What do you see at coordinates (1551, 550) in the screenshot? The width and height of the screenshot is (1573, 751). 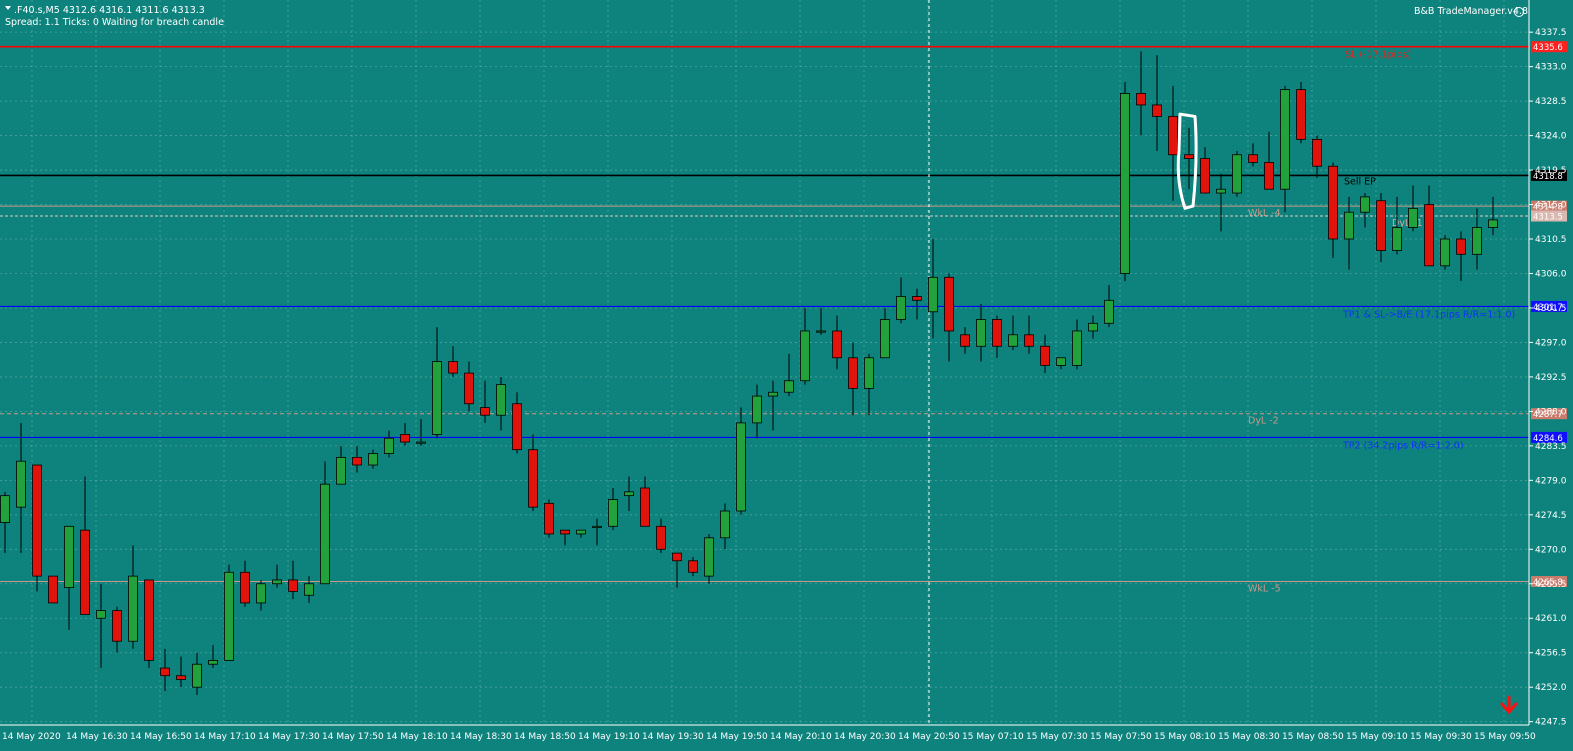 I see `price-tick-label: 4270.0` at bounding box center [1551, 550].